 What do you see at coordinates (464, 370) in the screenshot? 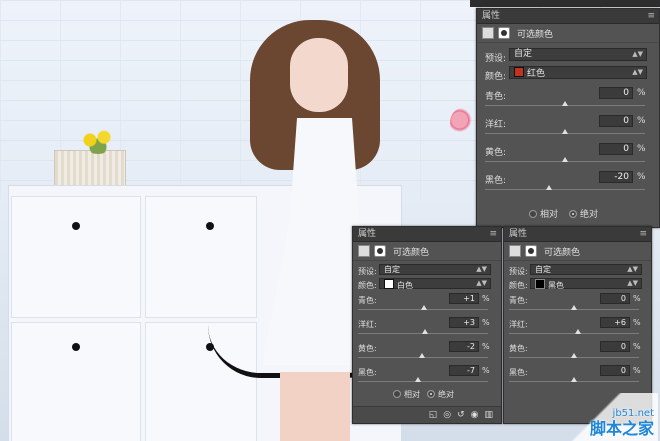
I see `black-input: -7` at bounding box center [464, 370].